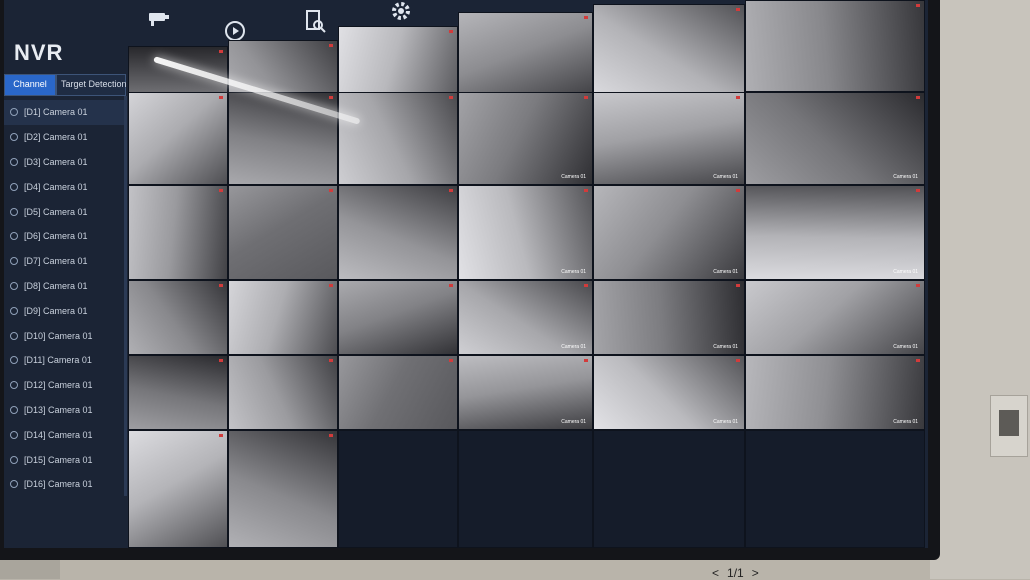 The height and width of the screenshot is (580, 1030). Describe the element at coordinates (56, 211) in the screenshot. I see `channel-label: [D5] Camera 01` at that location.